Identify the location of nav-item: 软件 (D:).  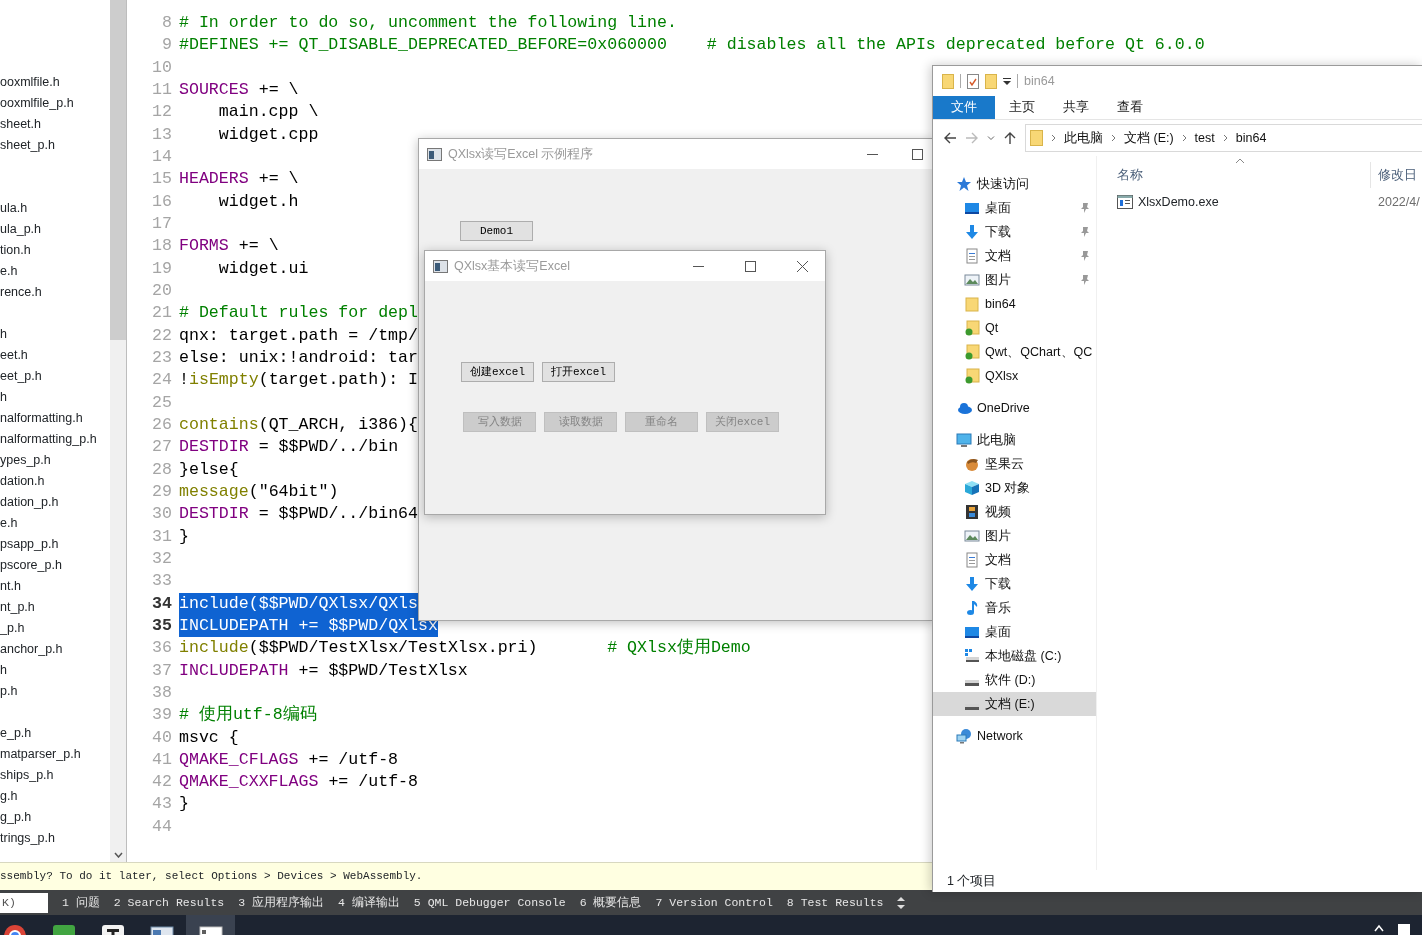
(1014, 680).